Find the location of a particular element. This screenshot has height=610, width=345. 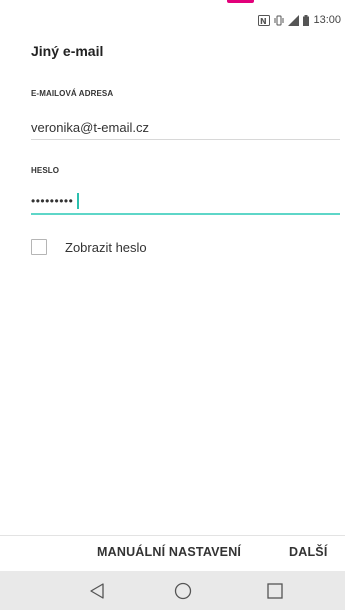

show-password-row: Zobrazit heslo is located at coordinates (89, 247).